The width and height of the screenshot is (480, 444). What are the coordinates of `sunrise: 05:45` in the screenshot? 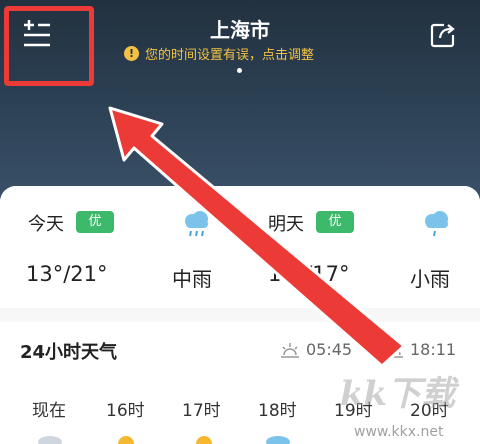 It's located at (316, 349).